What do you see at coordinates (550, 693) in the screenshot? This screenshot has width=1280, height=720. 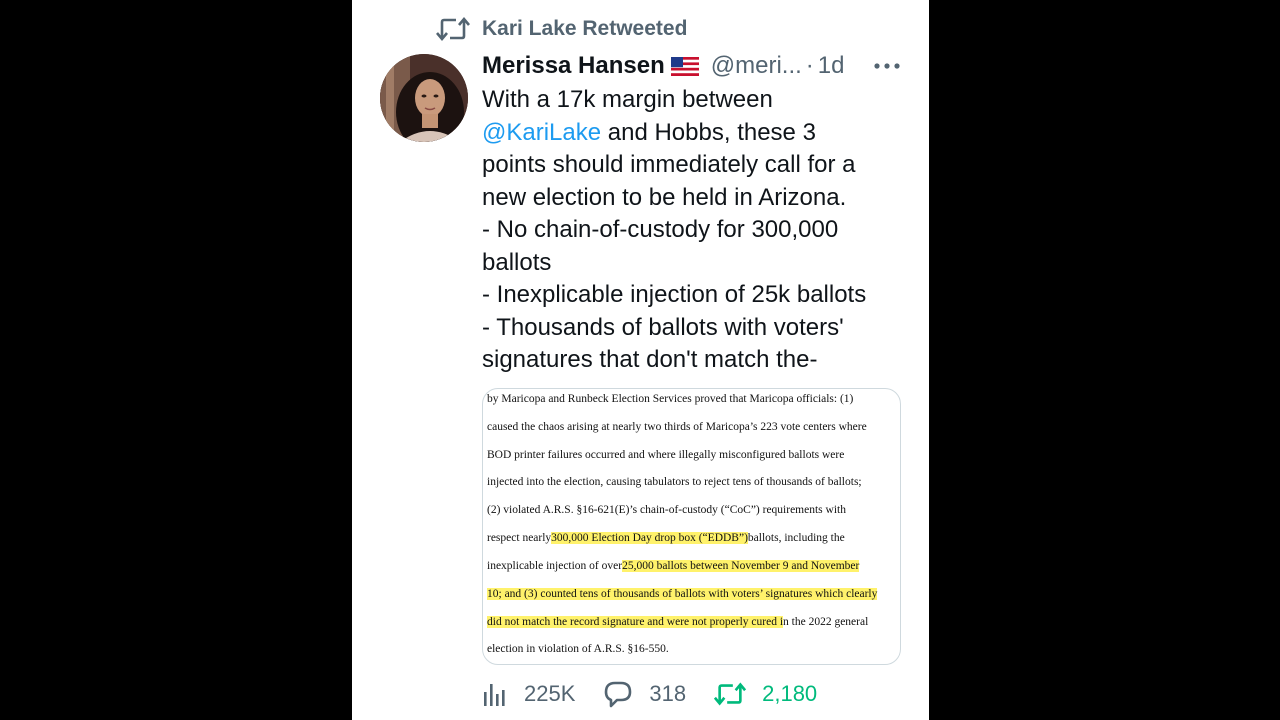 I see `views-count: 225K` at bounding box center [550, 693].